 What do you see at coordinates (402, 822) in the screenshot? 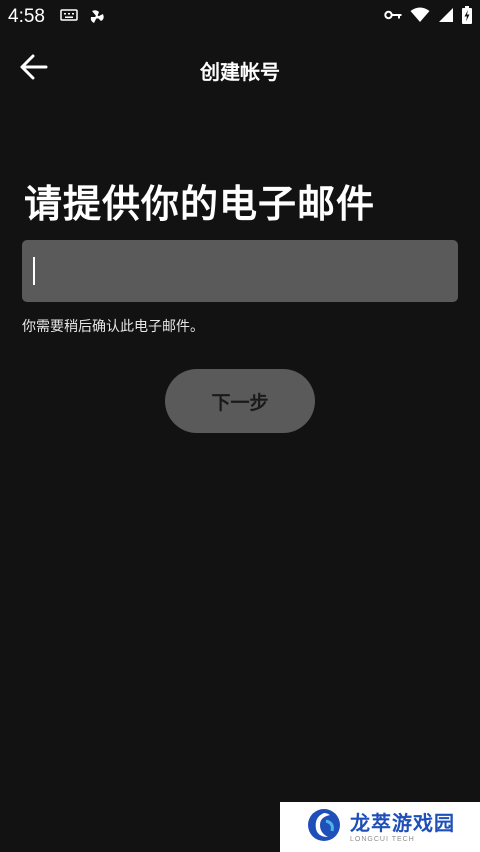
I see `watermark-text: 龙萃游戏园` at bounding box center [402, 822].